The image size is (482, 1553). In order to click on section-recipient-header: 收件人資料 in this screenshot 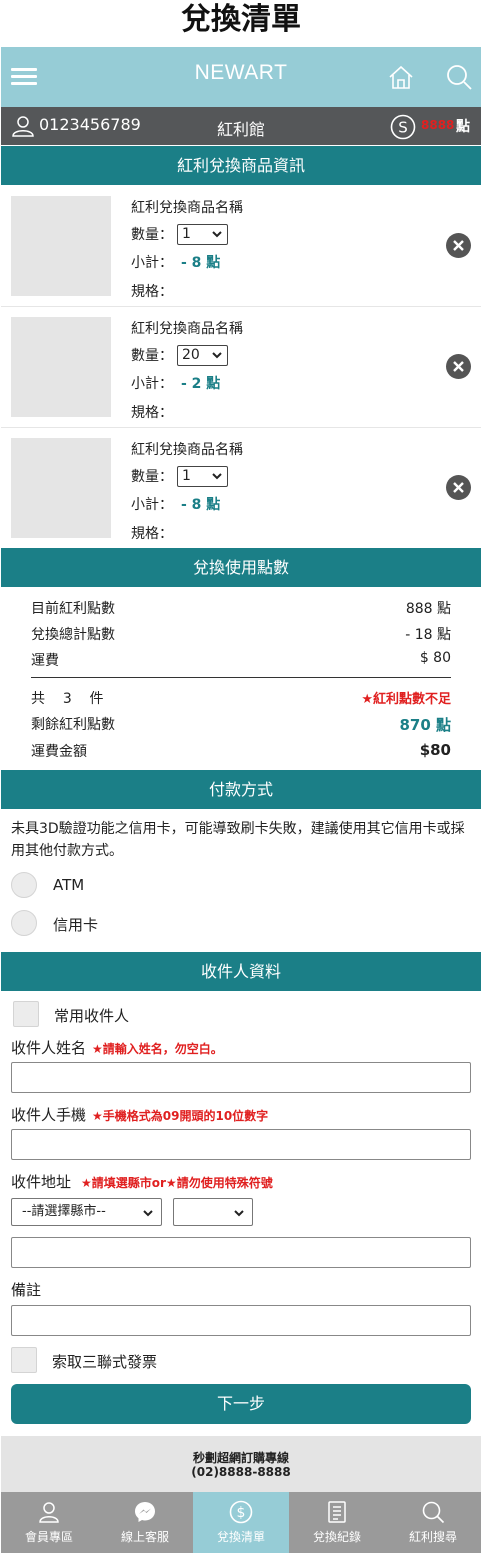, I will do `click(241, 971)`.